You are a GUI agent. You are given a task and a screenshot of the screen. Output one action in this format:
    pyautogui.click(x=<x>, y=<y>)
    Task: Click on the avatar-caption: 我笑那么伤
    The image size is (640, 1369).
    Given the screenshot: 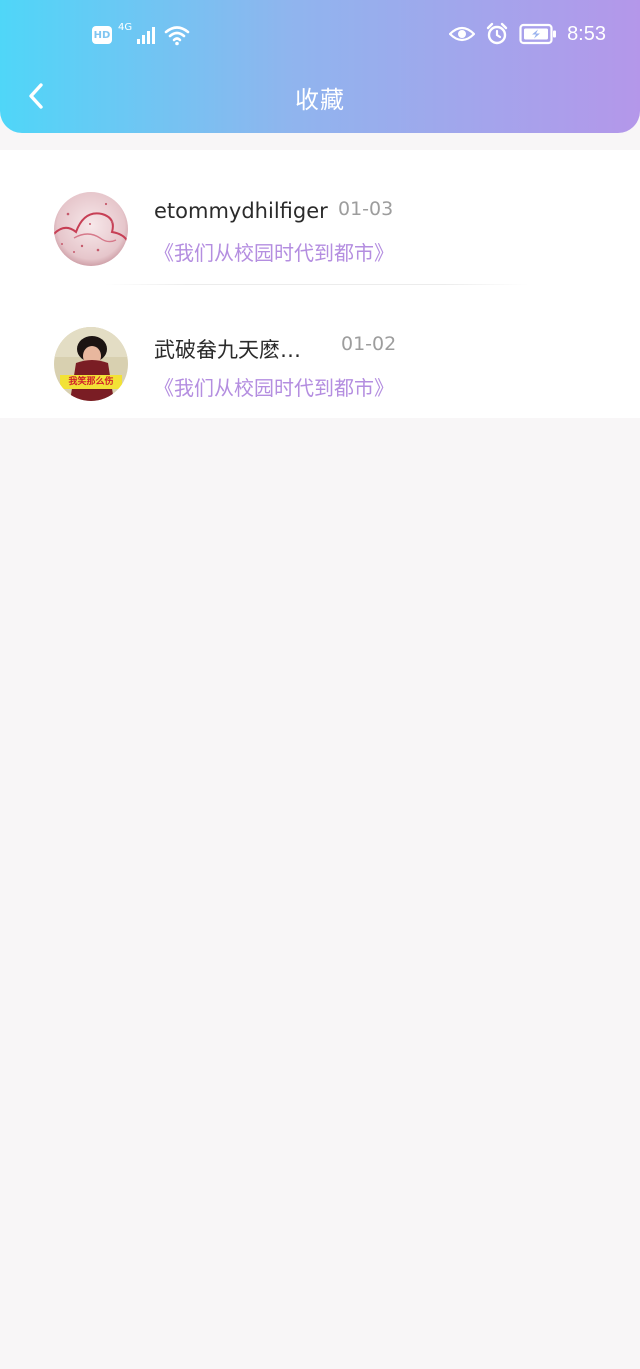 What is the action you would take?
    pyautogui.click(x=91, y=382)
    